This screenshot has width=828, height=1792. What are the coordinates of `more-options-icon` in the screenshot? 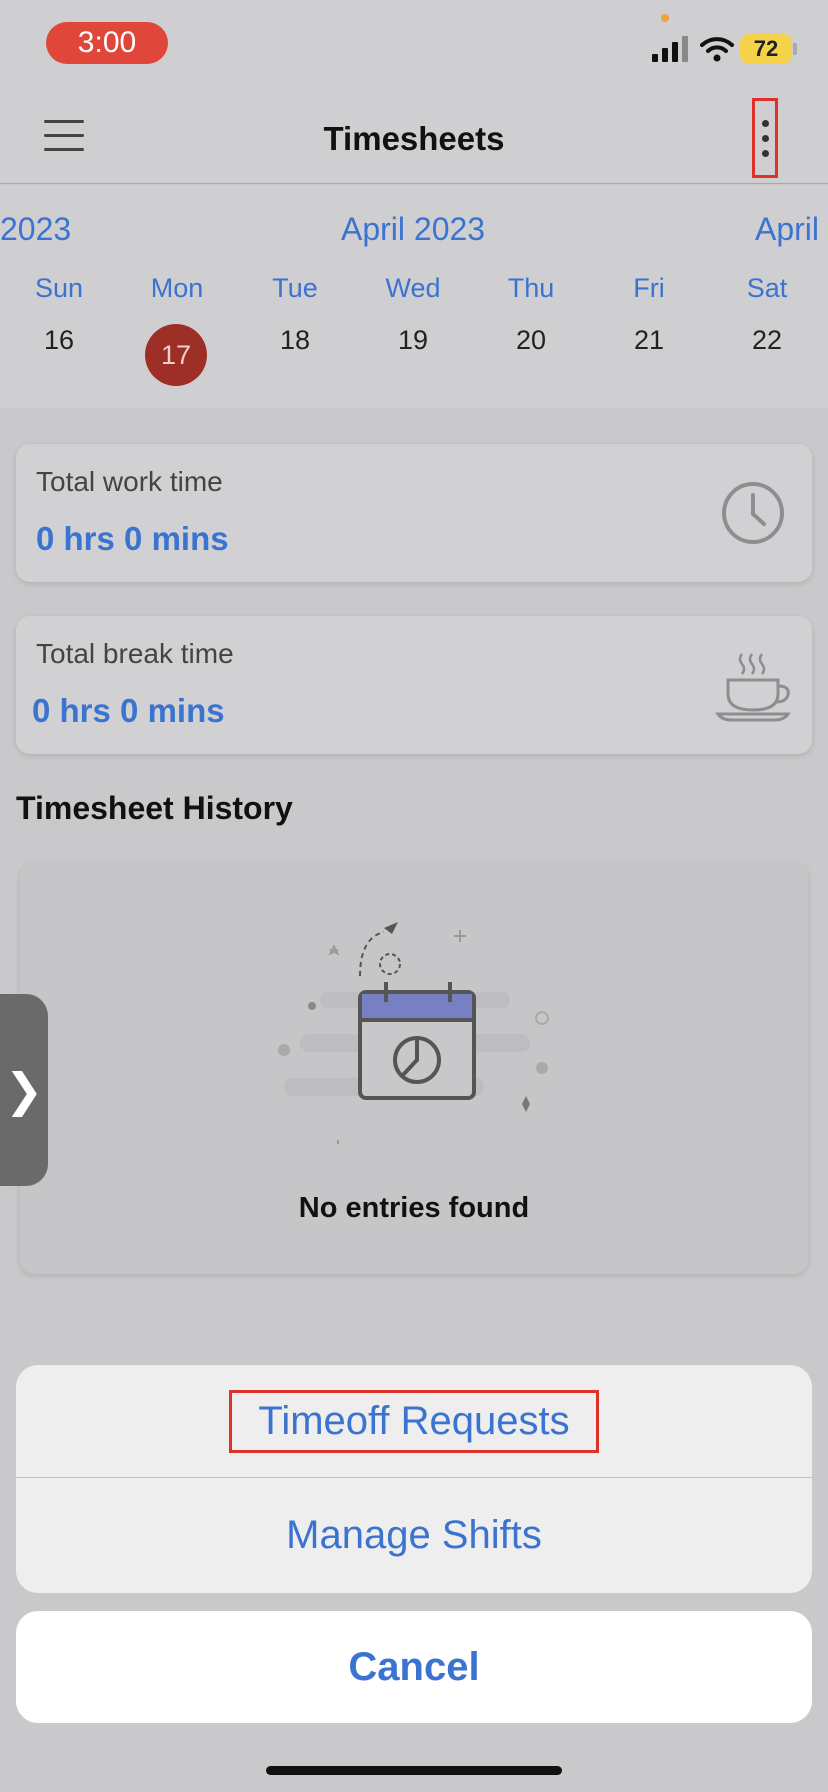 It's located at (765, 138).